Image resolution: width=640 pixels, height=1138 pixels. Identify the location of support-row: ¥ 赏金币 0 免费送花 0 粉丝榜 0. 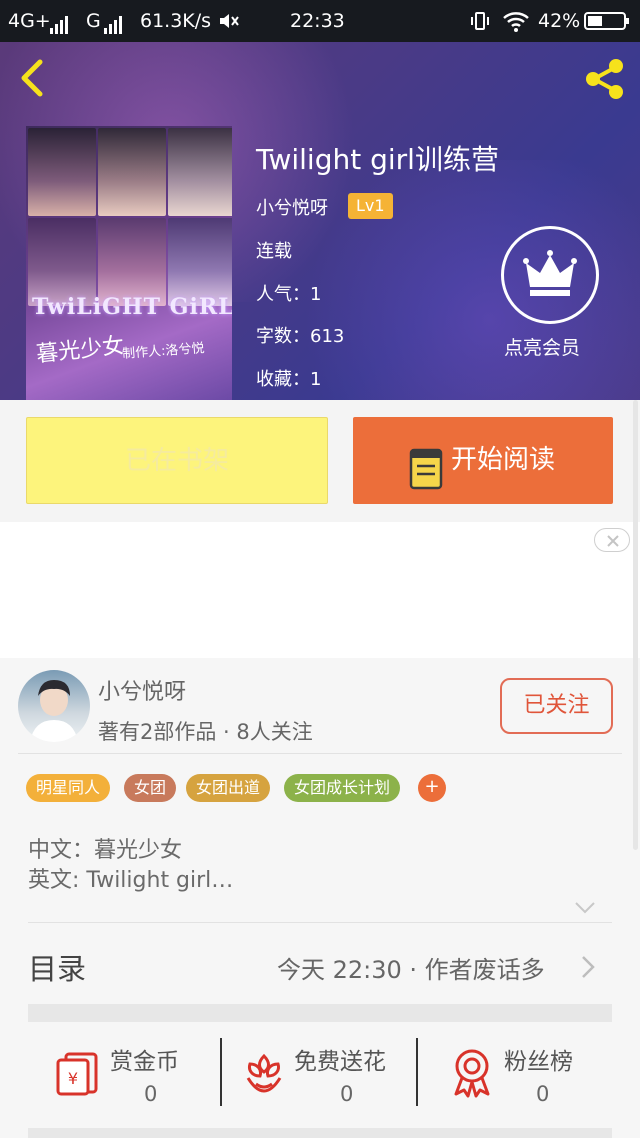
(320, 1076).